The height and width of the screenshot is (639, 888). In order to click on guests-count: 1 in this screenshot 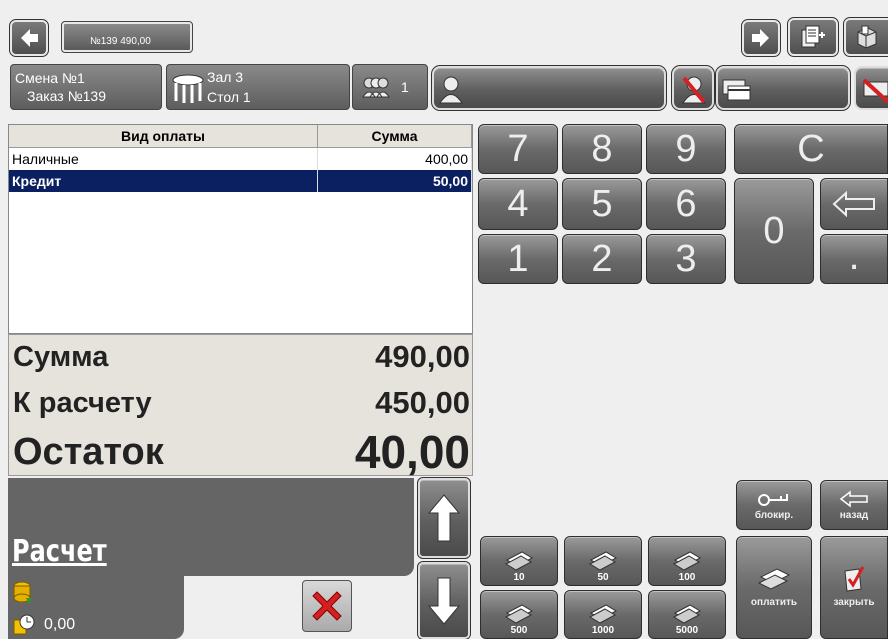, I will do `click(405, 87)`.